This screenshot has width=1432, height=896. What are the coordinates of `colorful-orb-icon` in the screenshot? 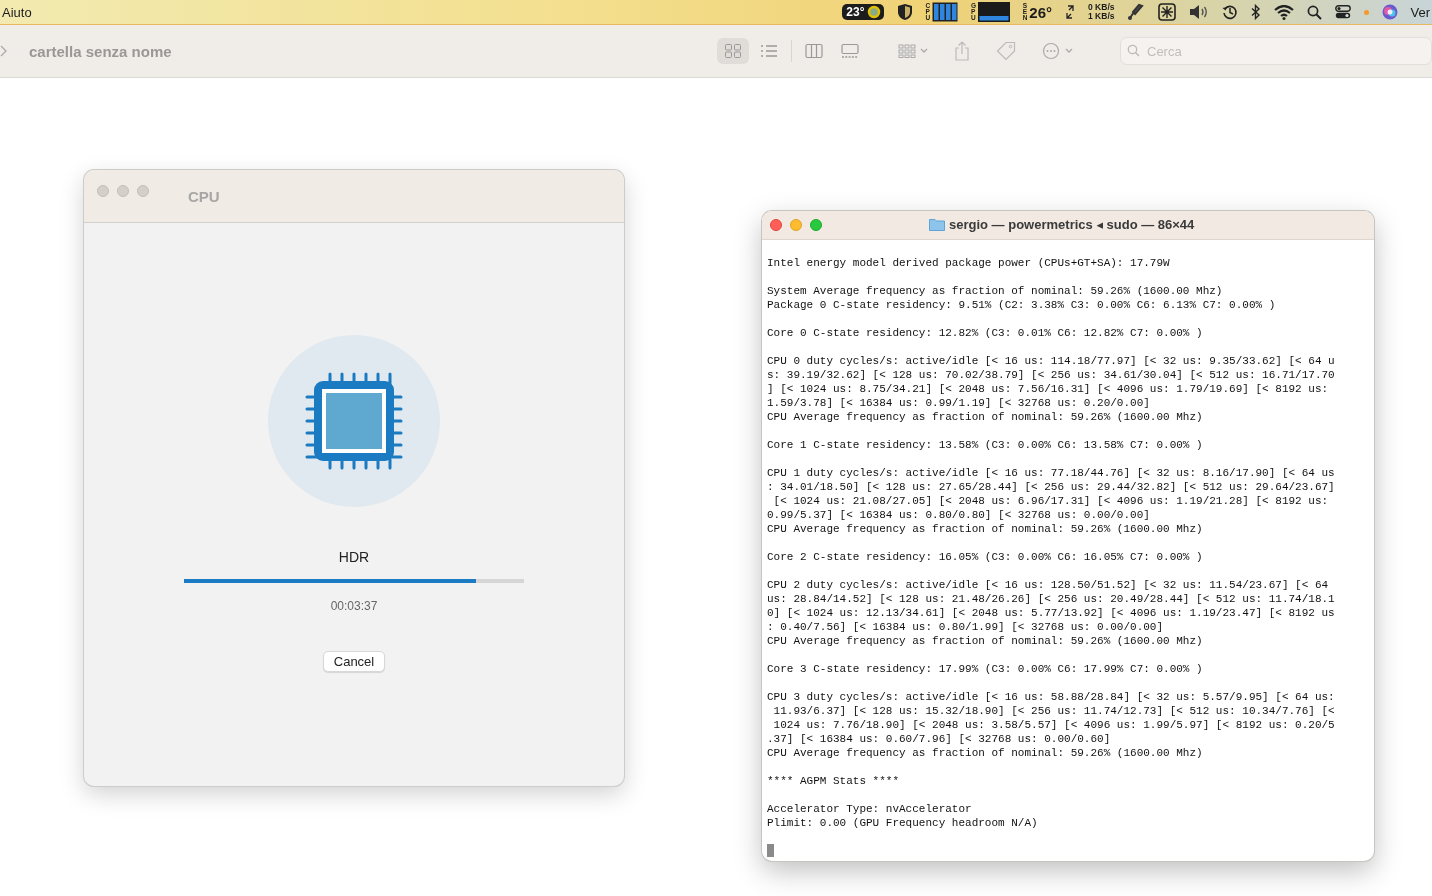 It's located at (1390, 12).